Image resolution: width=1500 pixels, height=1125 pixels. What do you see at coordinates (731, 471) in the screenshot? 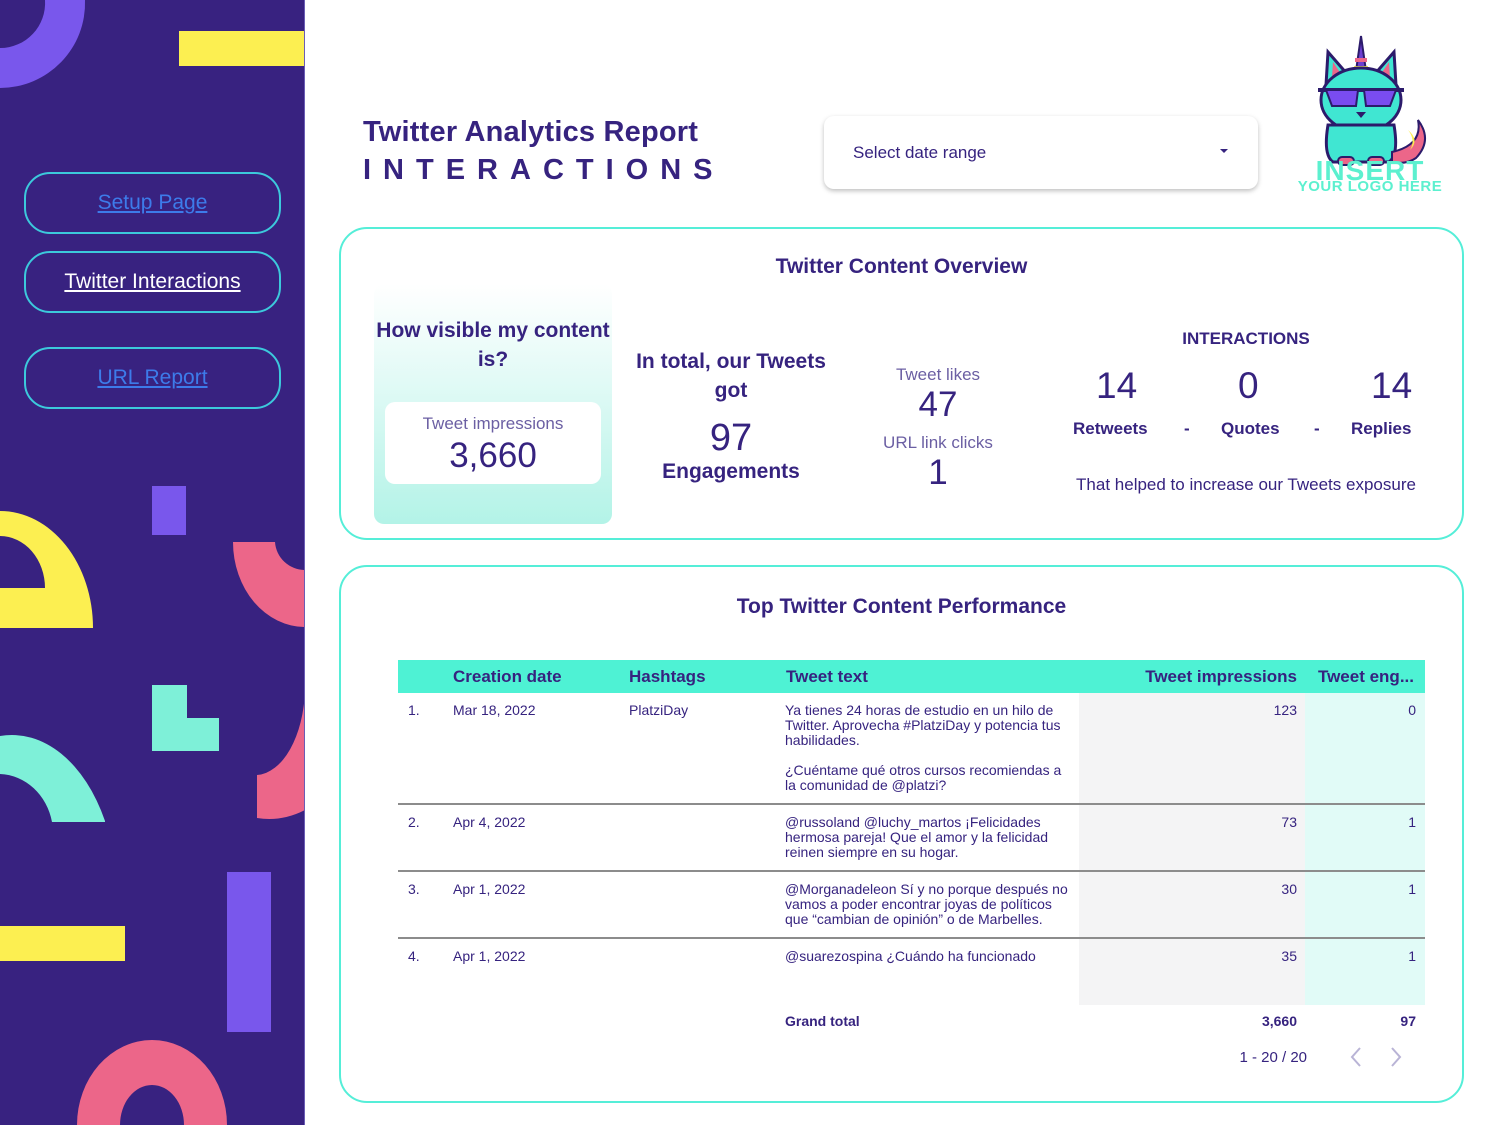
I see `engagements-label: Engagements` at bounding box center [731, 471].